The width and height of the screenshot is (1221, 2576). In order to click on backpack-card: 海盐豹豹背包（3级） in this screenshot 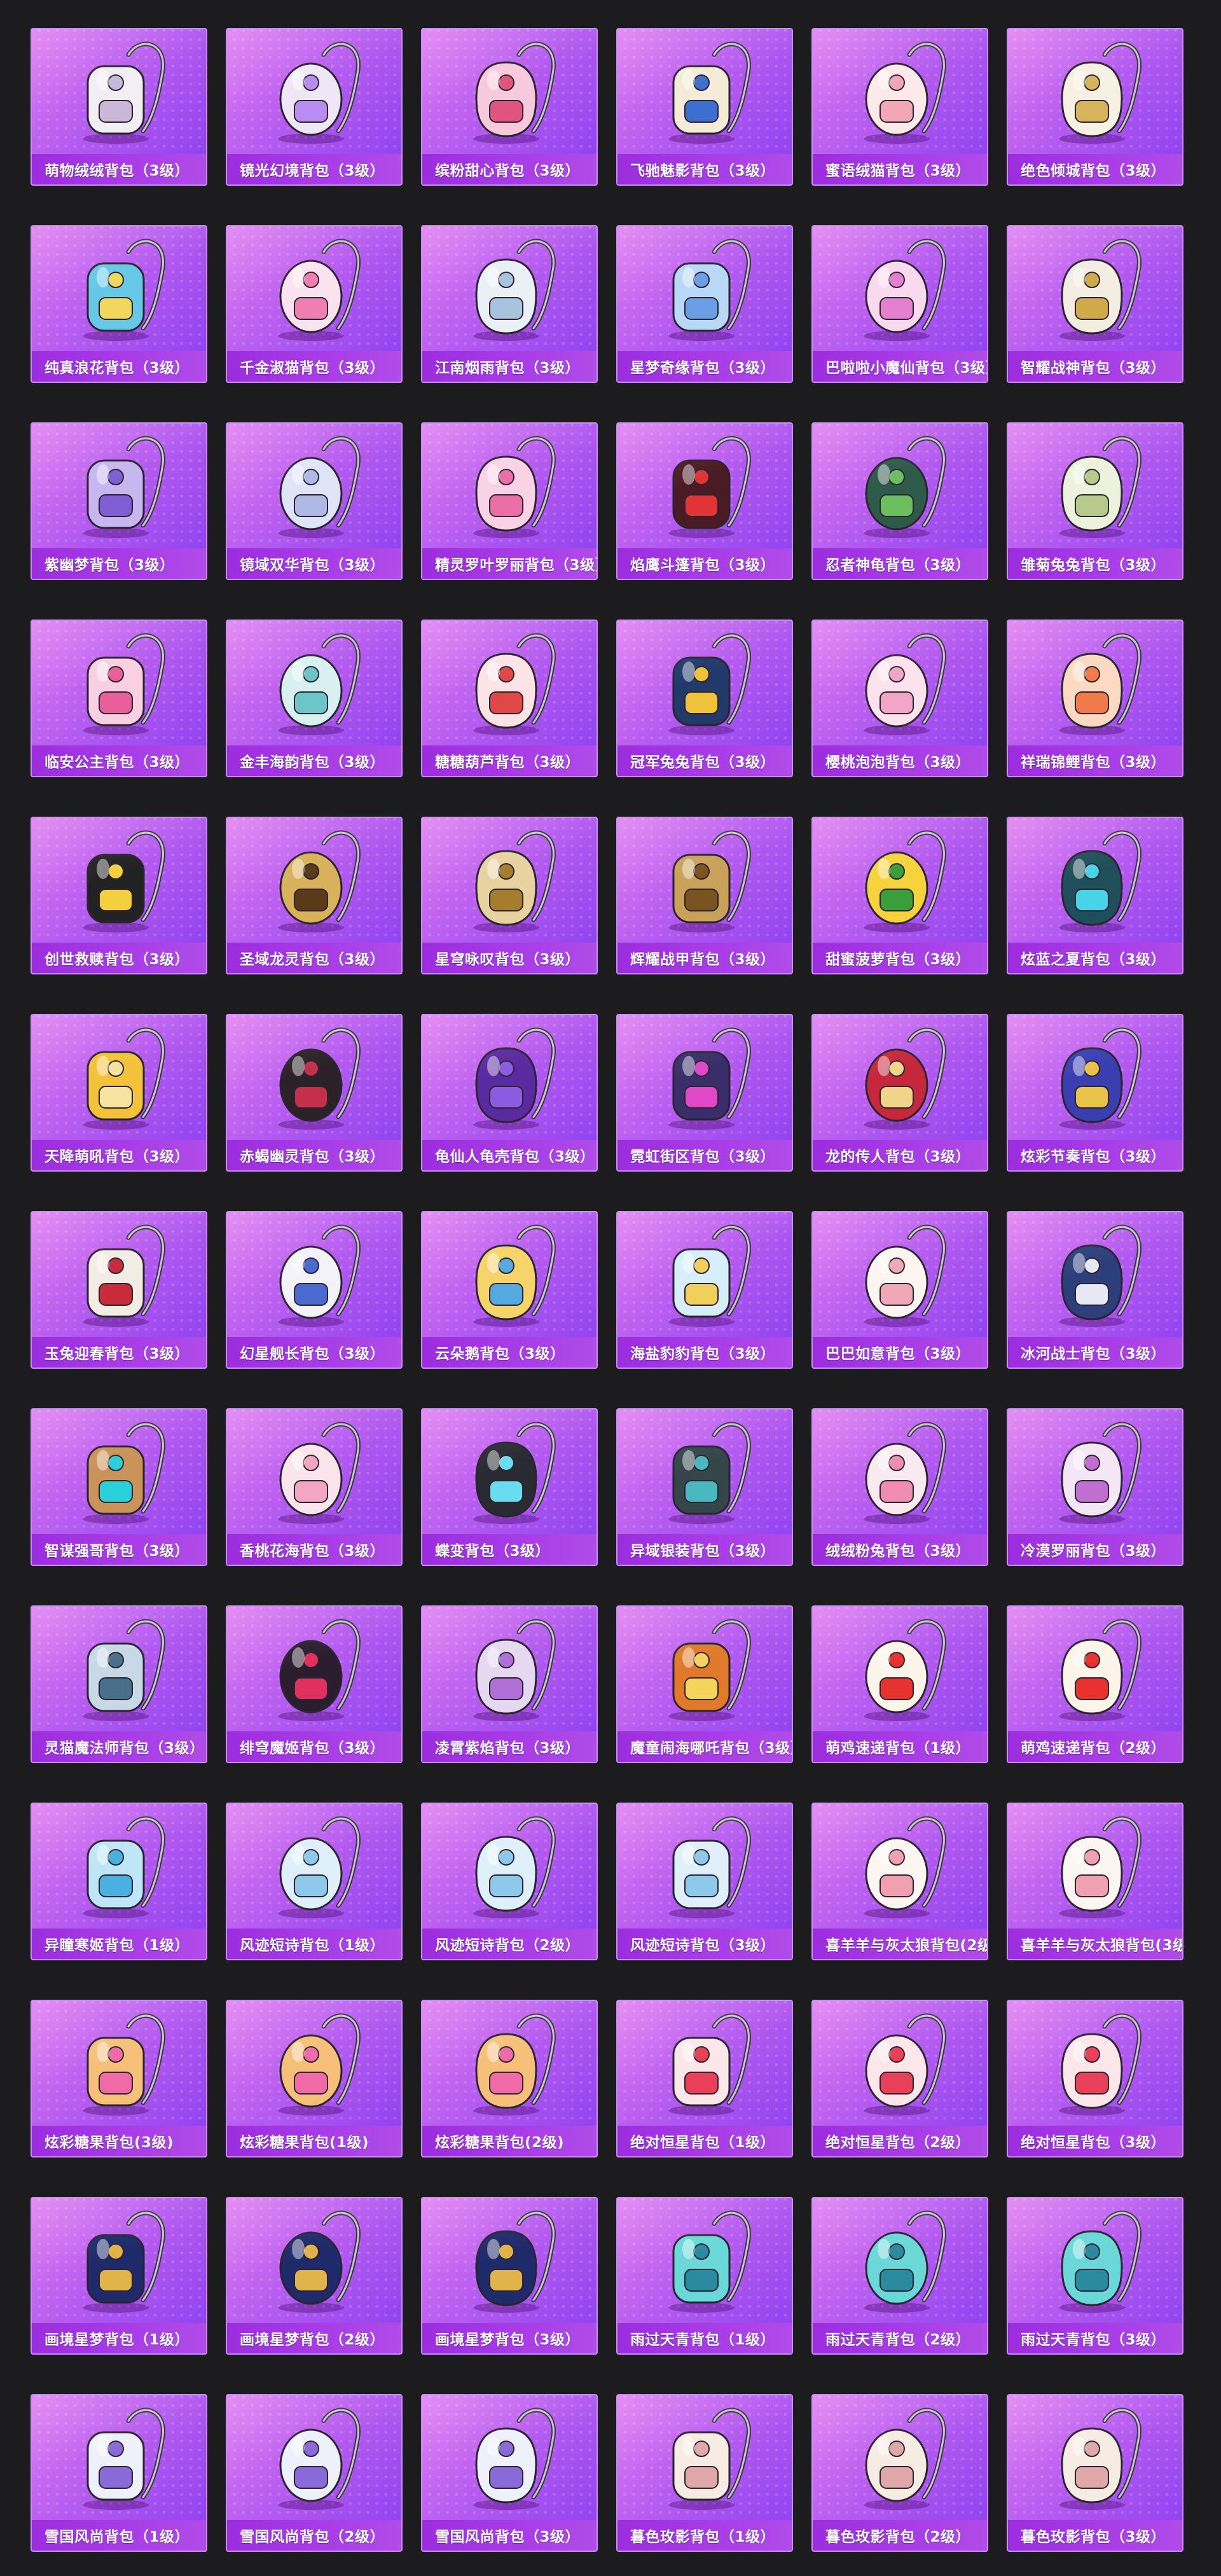, I will do `click(704, 1290)`.